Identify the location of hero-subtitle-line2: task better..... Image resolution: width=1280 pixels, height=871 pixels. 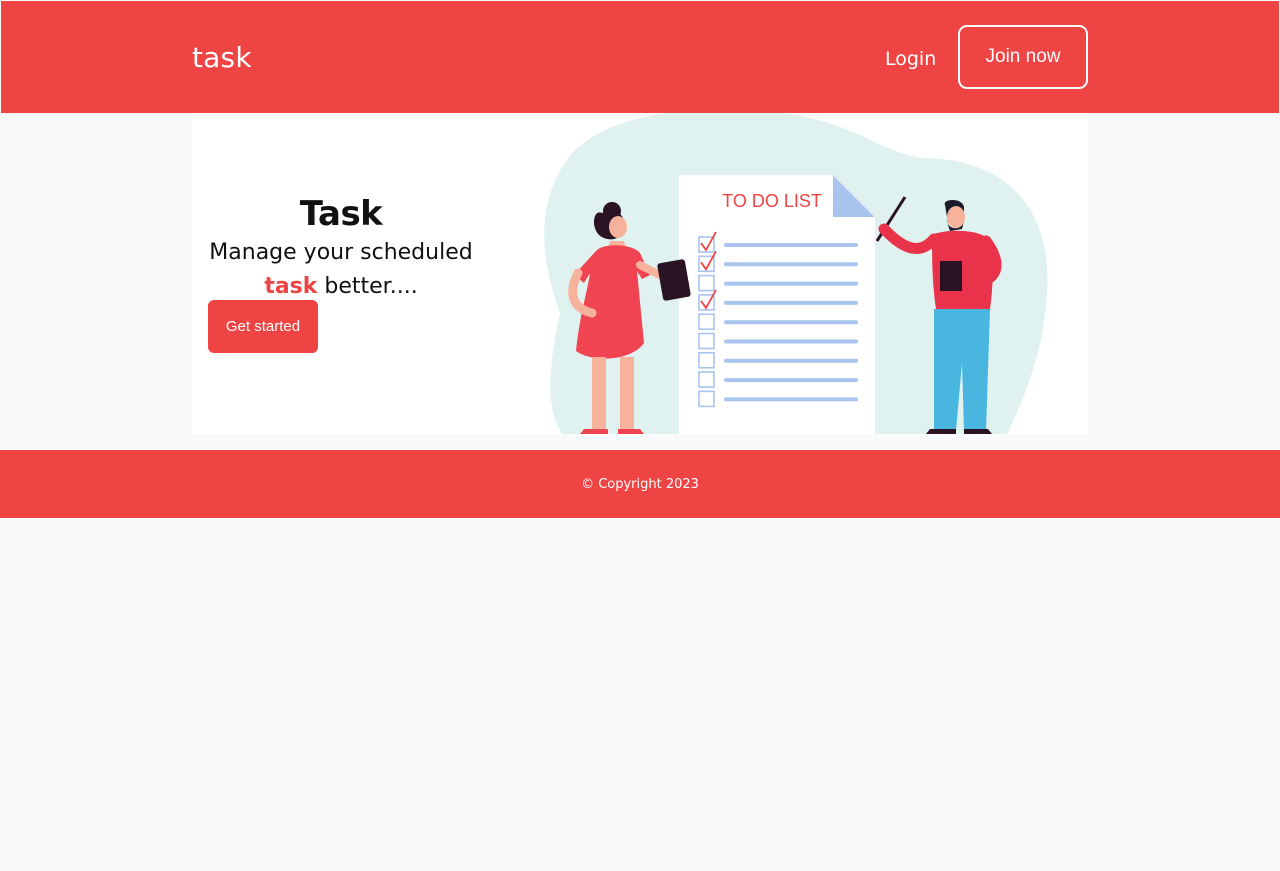
(341, 287).